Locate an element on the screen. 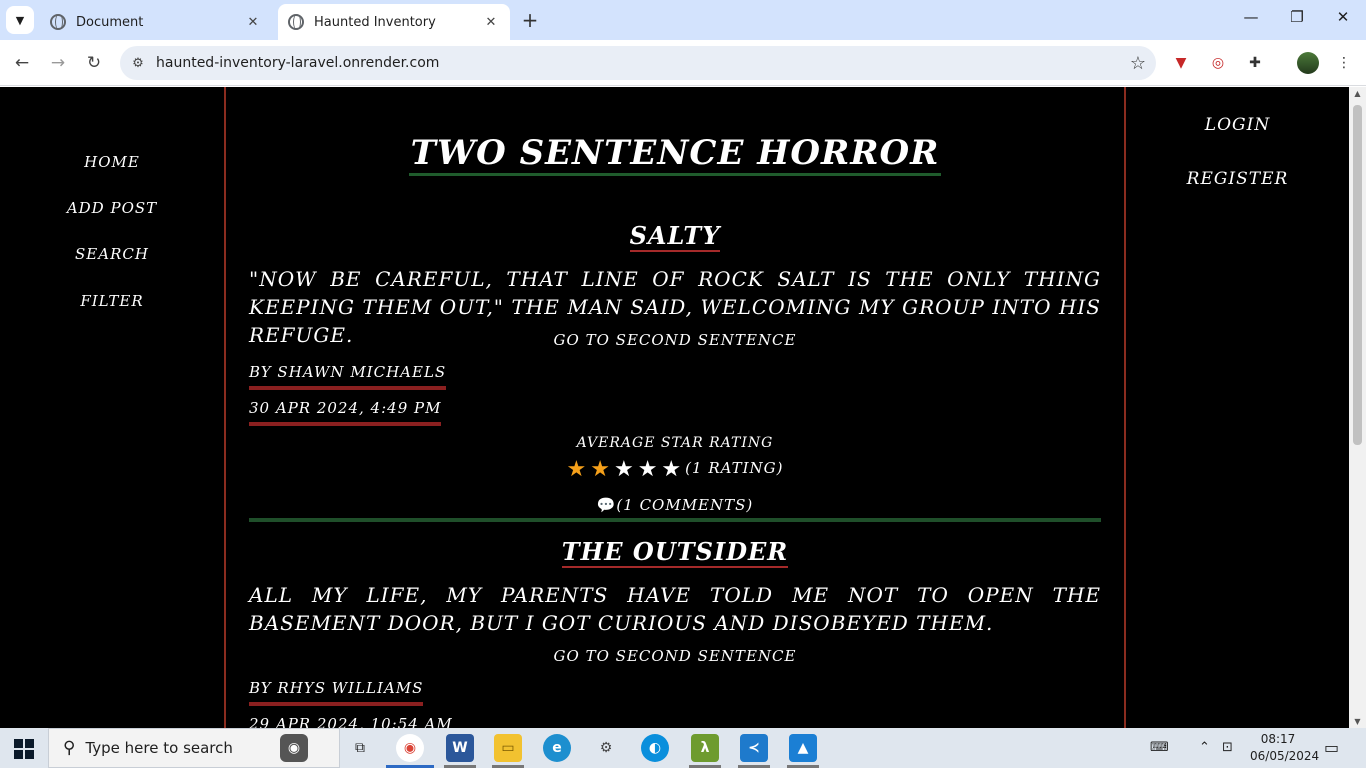 Image resolution: width=1366 pixels, height=768 pixels. tab-haunted-inventory: Haunted Inventory ✕ is located at coordinates (394, 22).